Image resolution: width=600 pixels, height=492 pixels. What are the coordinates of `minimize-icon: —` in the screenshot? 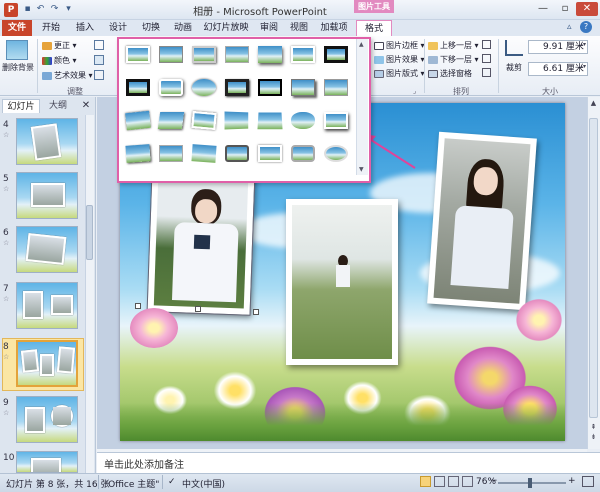 It's located at (543, 9).